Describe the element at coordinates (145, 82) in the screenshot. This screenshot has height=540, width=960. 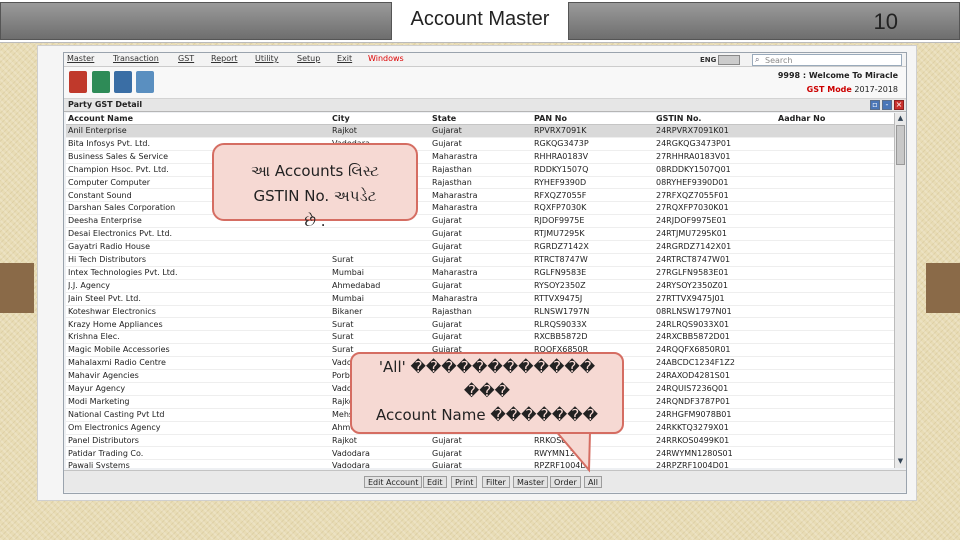
I see `documents-icon` at that location.